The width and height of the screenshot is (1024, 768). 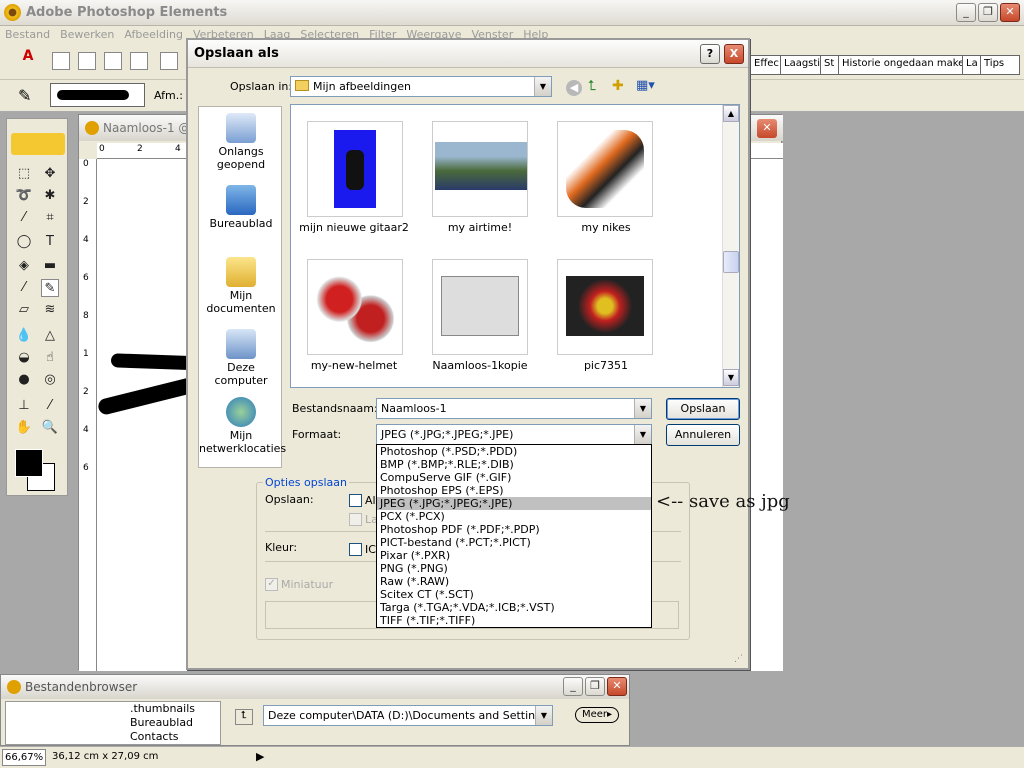 I want to click on format-option-selected: JPEG (*.JPG;*.JPEG;*.JPE), so click(x=514, y=503).